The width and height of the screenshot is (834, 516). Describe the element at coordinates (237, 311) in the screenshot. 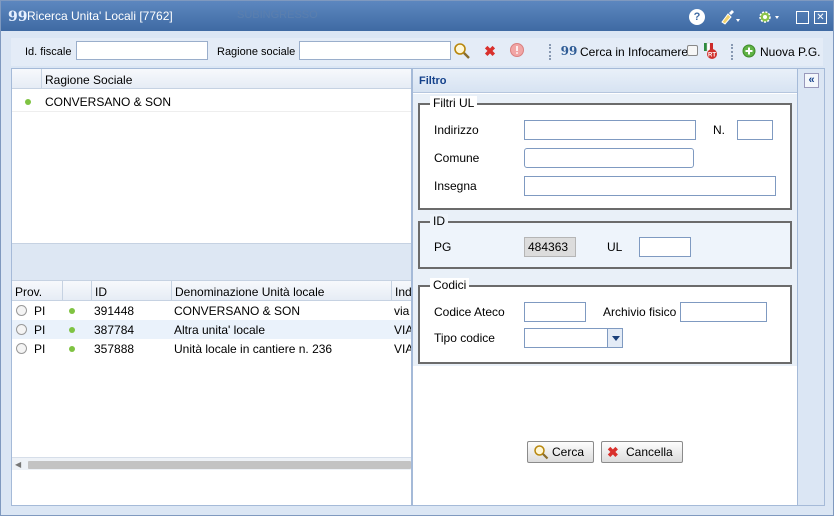

I see `denominazione-cell: CONVERSANO & SON` at that location.